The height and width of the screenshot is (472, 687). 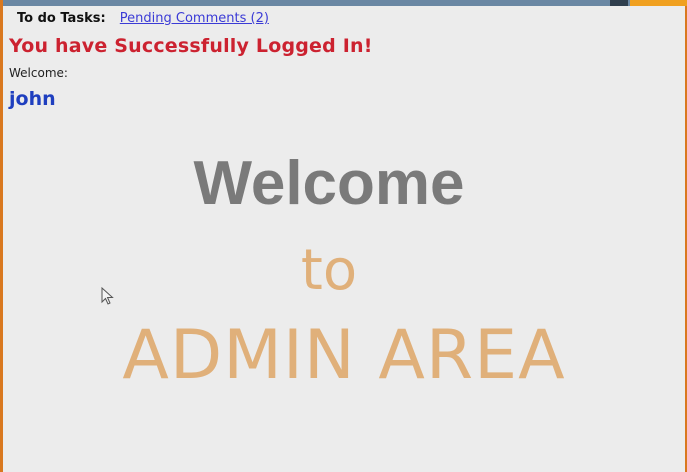 What do you see at coordinates (344, 355) in the screenshot?
I see `banner-admin-area-text: ADMIN AREA` at bounding box center [344, 355].